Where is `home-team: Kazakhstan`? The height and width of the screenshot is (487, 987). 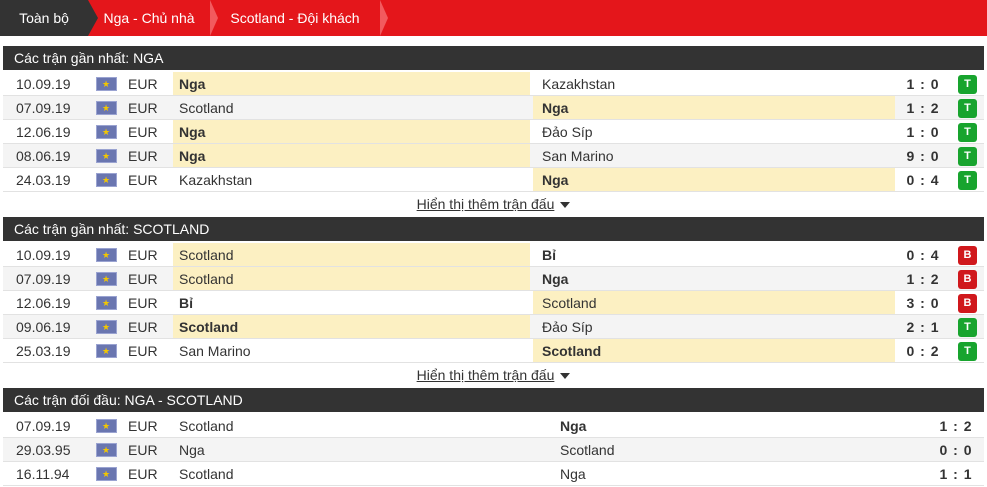 home-team: Kazakhstan is located at coordinates (351, 179).